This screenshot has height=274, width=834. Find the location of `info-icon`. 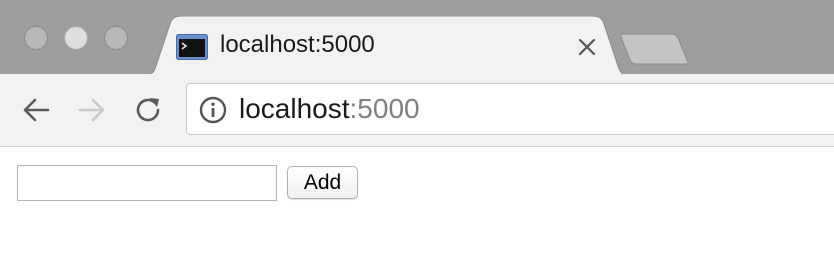

info-icon is located at coordinates (213, 110).